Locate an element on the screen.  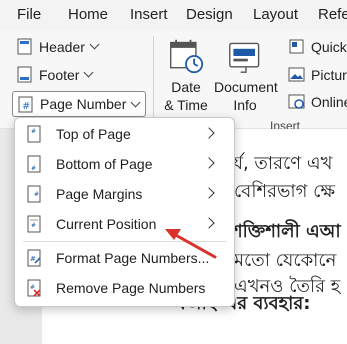
quick-parts-button: Quick is located at coordinates (317, 46).